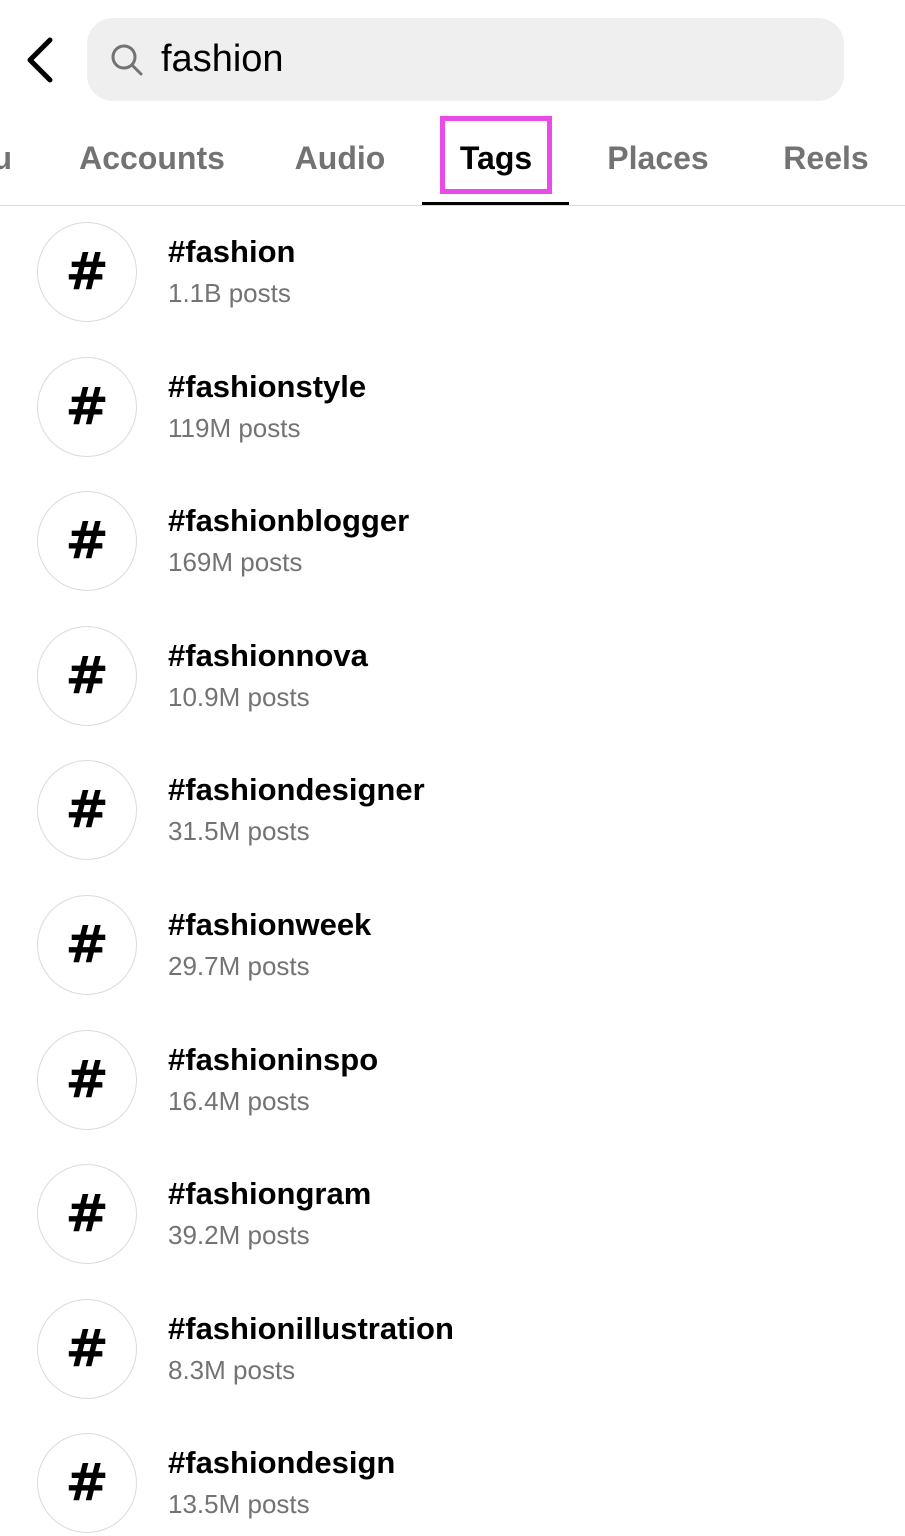 Image resolution: width=905 pixels, height=1536 pixels. I want to click on search-bar, so click(465, 59).